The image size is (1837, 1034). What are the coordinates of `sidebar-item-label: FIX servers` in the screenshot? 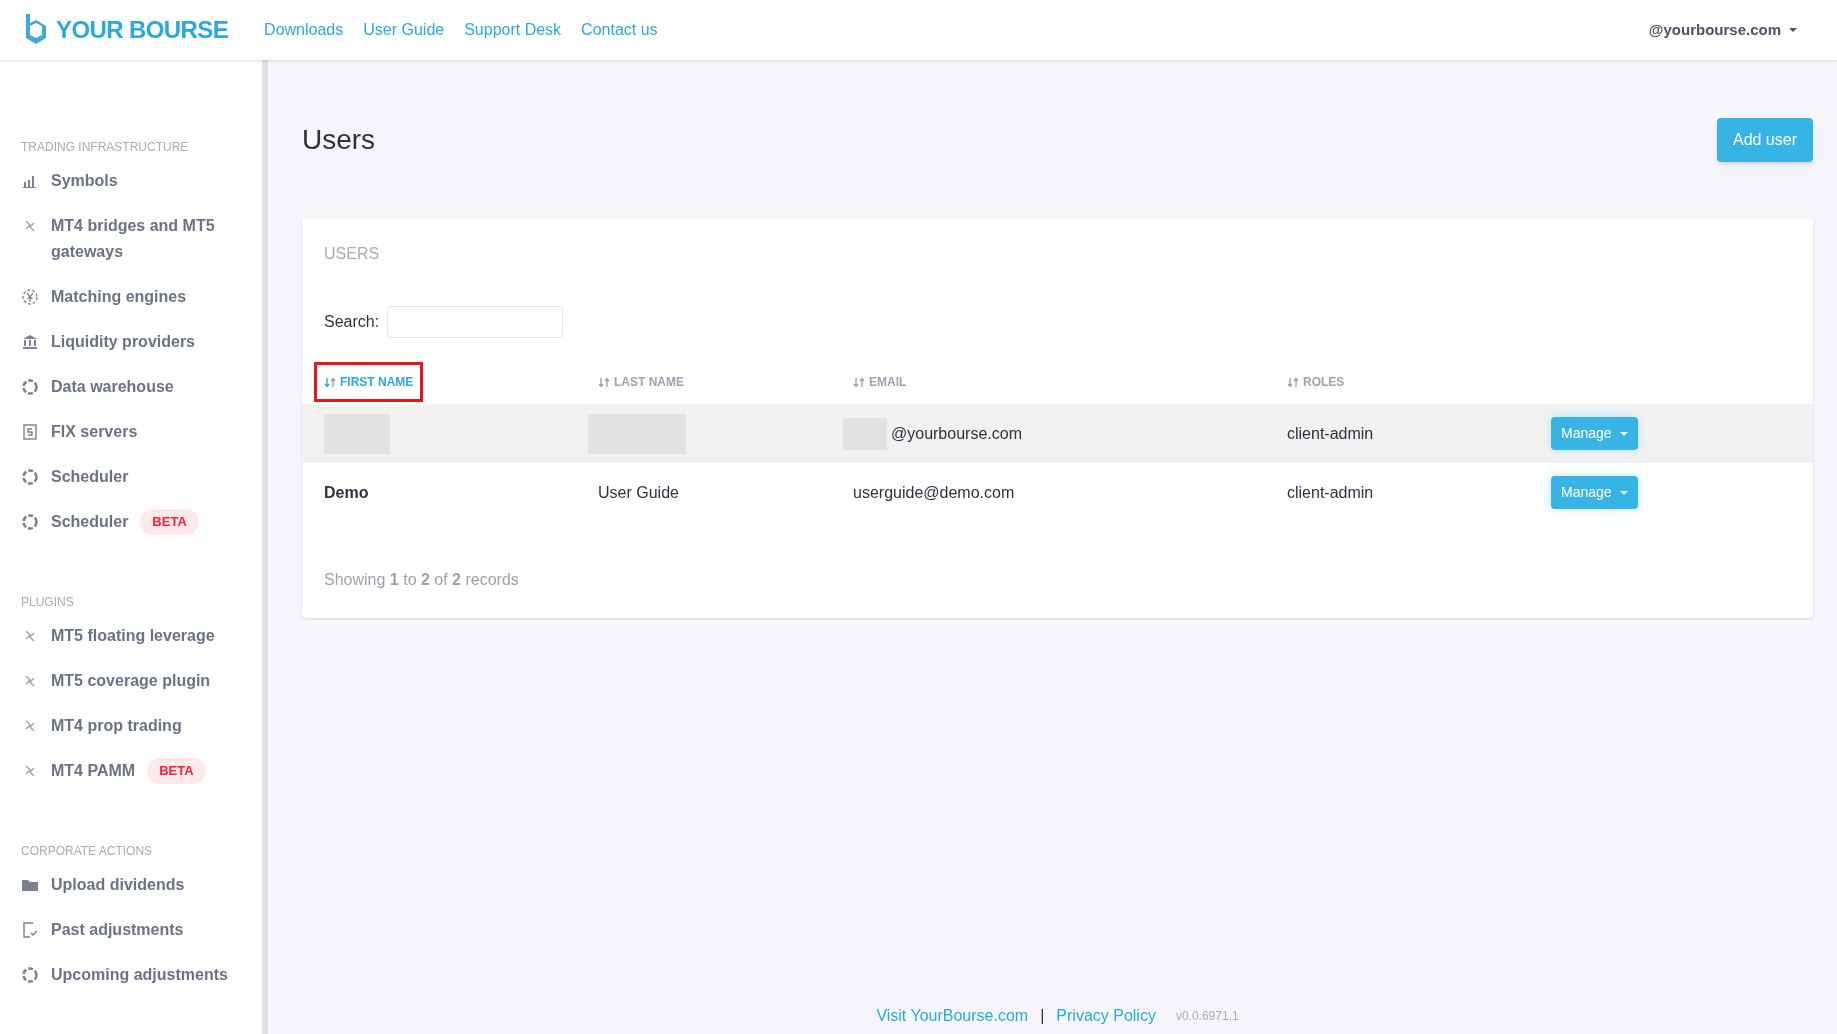 It's located at (94, 432).